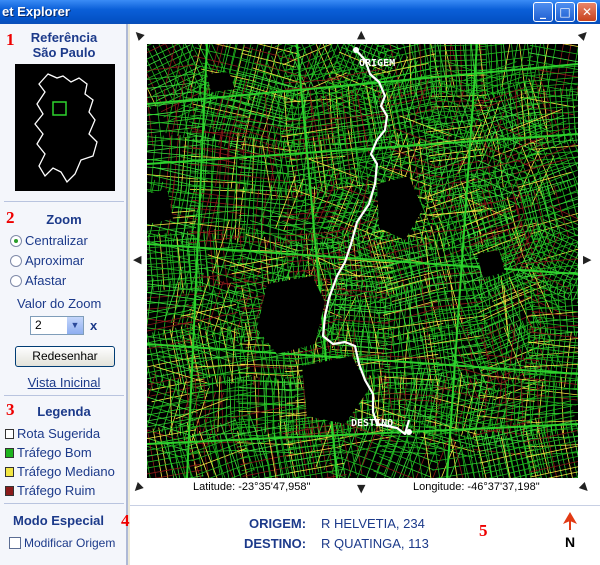 The image size is (600, 565). Describe the element at coordinates (377, 63) in the screenshot. I see `map-origin-label: ORIGEM` at that location.